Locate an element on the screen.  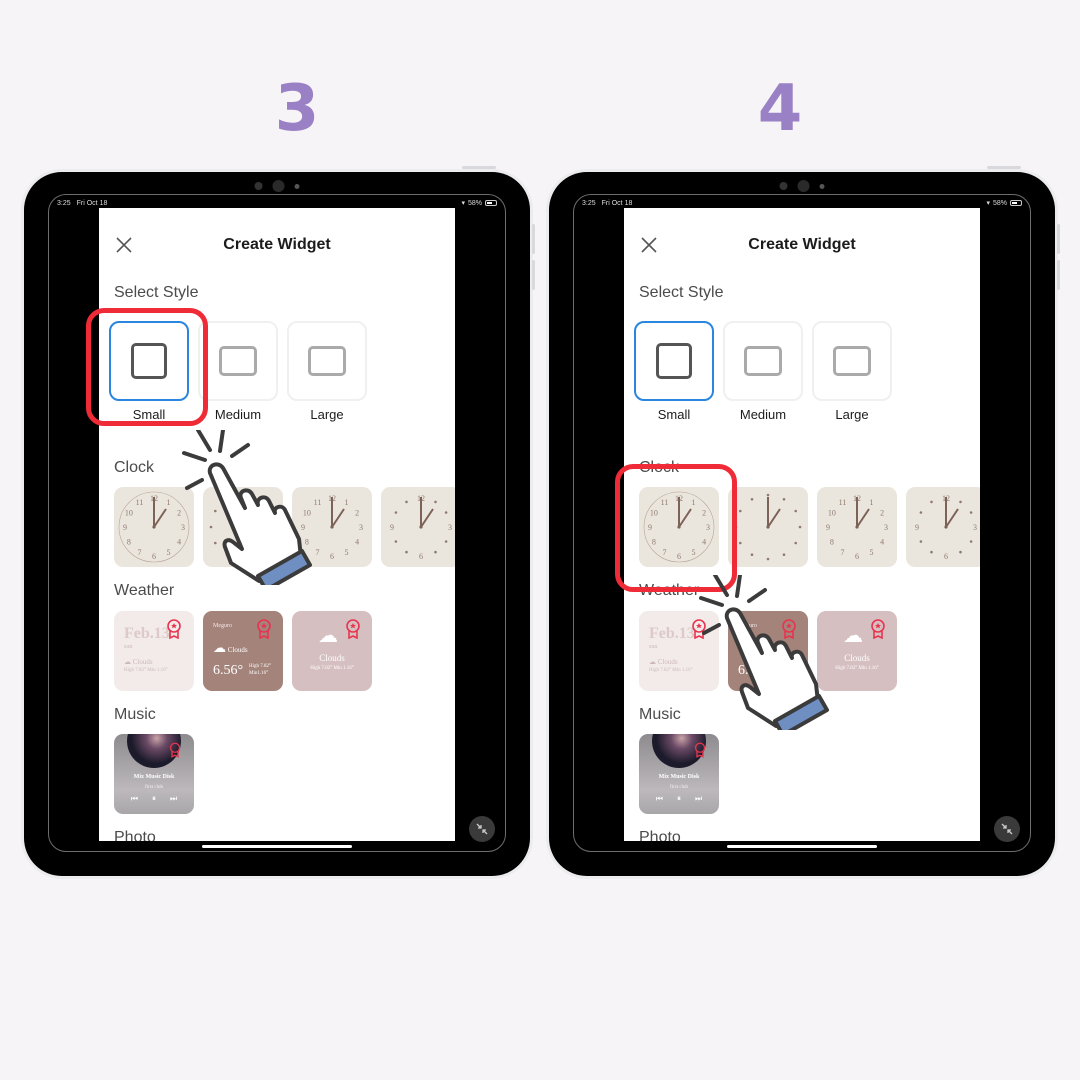
svg-text: 5 is located at coordinates (347, 552).